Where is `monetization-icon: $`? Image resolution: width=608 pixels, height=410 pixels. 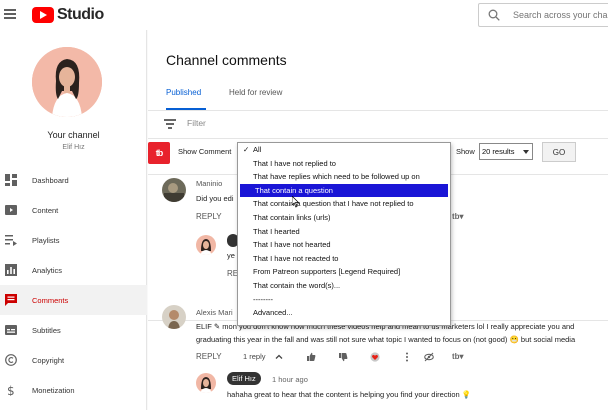
monetization-icon: $ is located at coordinates (11, 390).